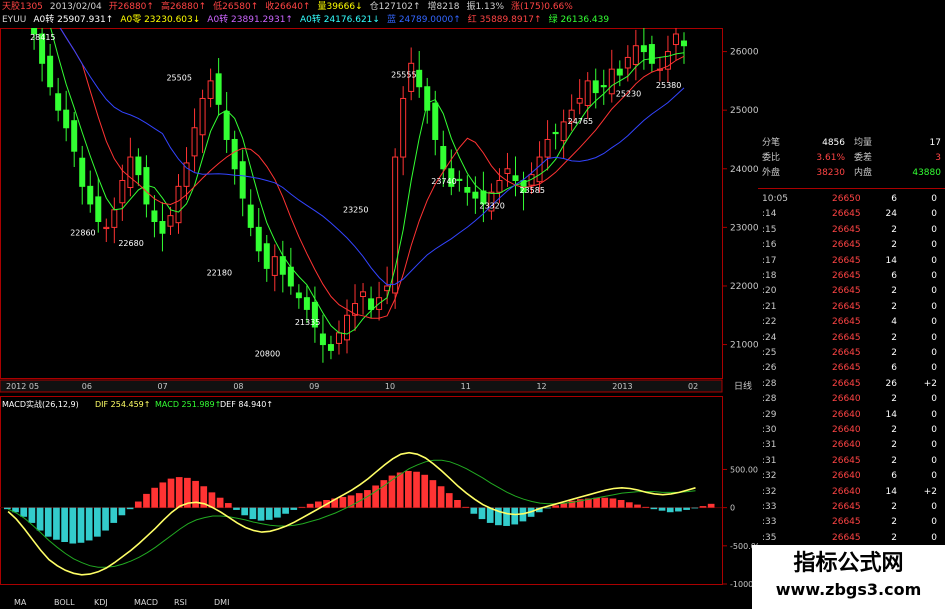 This screenshot has width=945, height=609. Describe the element at coordinates (851, 276) in the screenshot. I see `tick-row: :18 26645 6 0` at that location.